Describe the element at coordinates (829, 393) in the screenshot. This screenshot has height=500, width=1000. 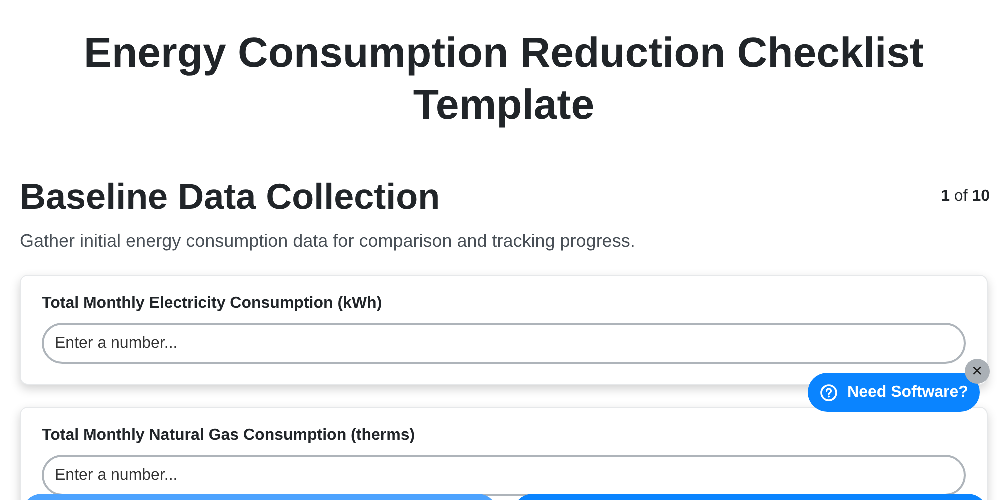
I see `help-icon` at that location.